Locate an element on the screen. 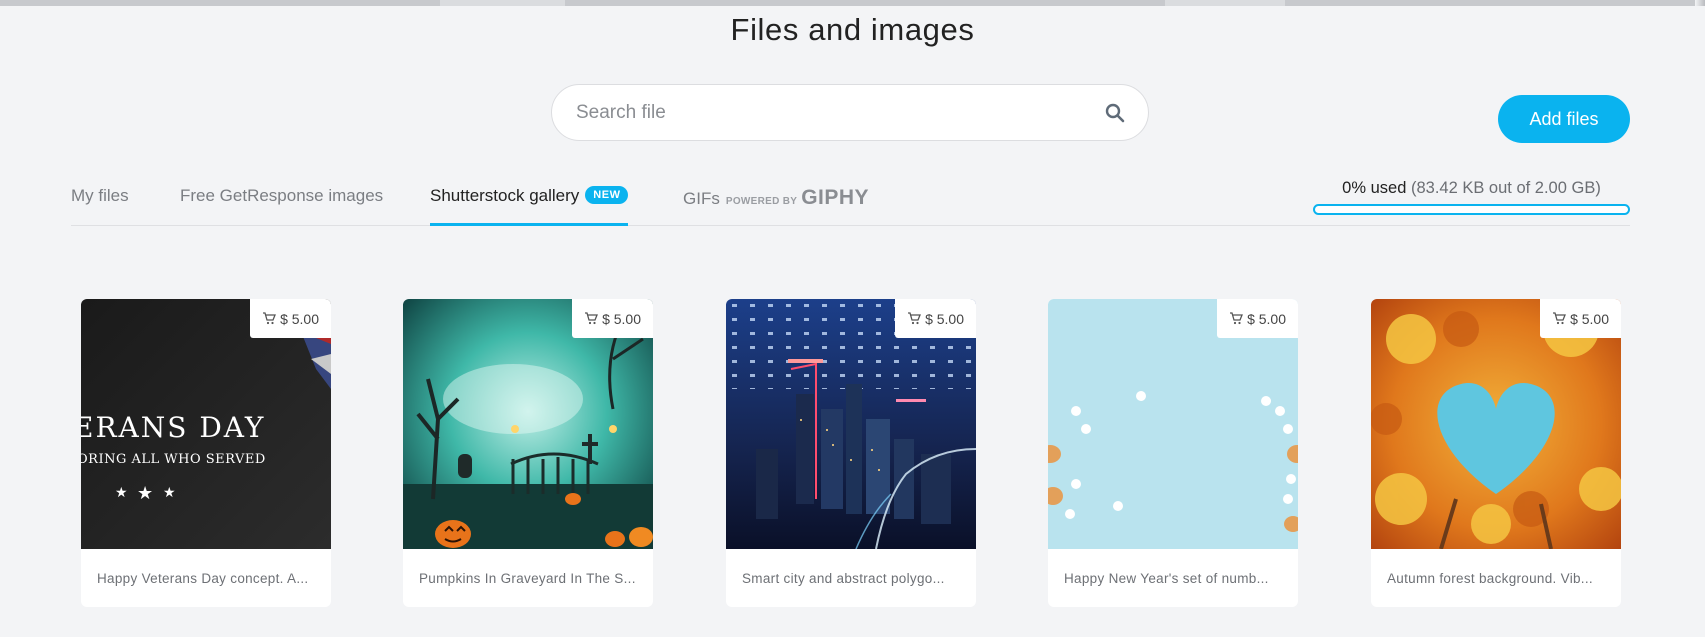 Image resolution: width=1705 pixels, height=637 pixels. storage-progress-bar is located at coordinates (1471, 209).